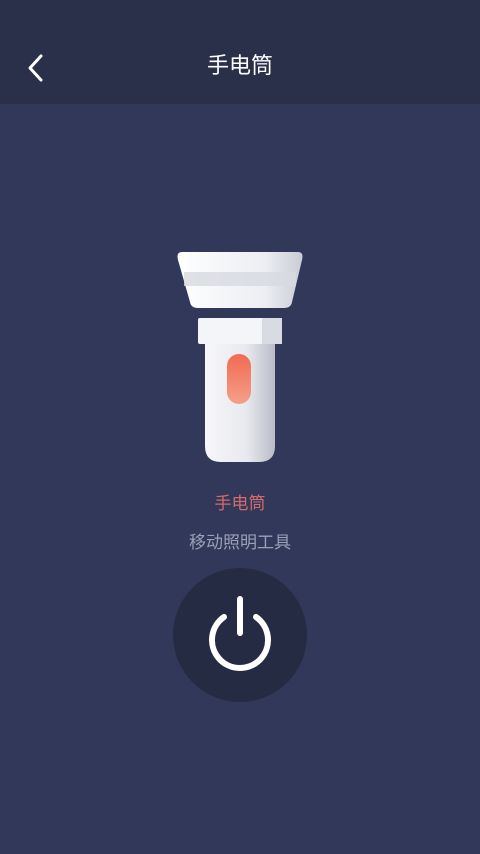 This screenshot has width=480, height=854. Describe the element at coordinates (240, 357) in the screenshot. I see `flashlight-icon` at that location.